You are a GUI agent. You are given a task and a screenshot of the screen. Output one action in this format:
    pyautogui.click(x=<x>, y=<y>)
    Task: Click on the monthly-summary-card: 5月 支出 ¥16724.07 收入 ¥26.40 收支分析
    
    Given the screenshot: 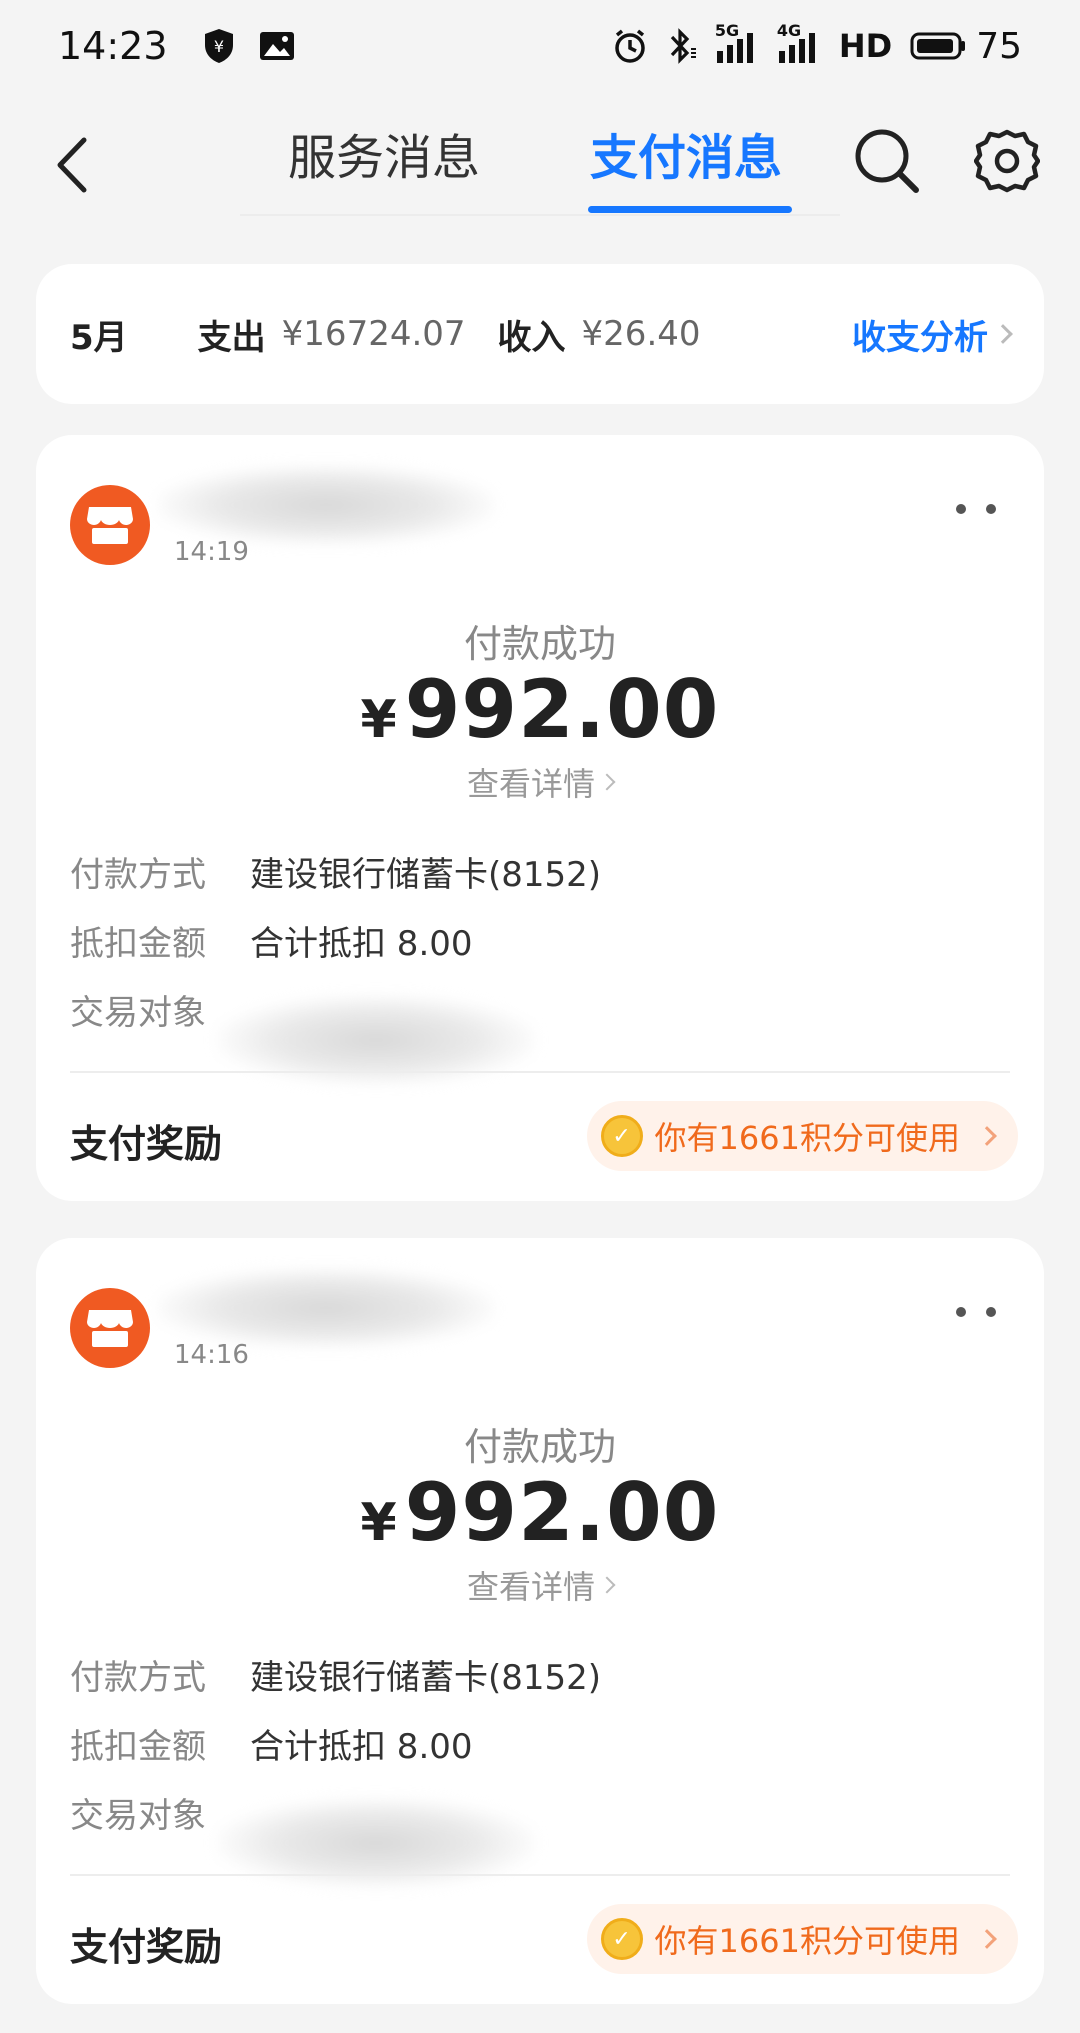 What is the action you would take?
    pyautogui.click(x=540, y=334)
    